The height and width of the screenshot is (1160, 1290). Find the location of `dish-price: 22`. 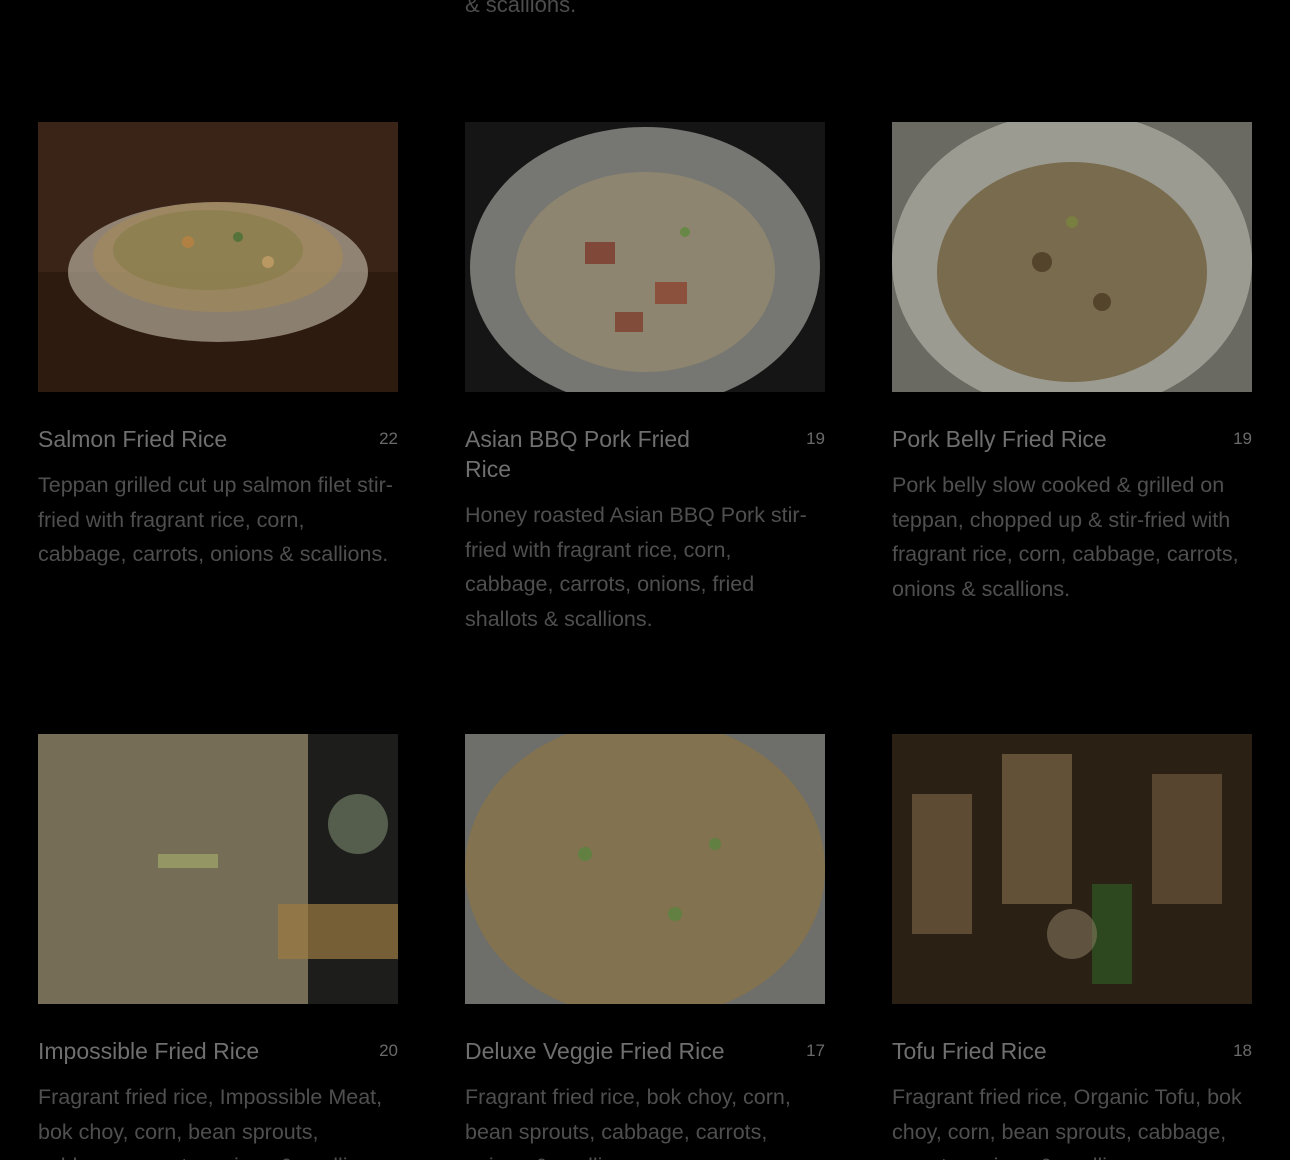

dish-price: 22 is located at coordinates (388, 438).